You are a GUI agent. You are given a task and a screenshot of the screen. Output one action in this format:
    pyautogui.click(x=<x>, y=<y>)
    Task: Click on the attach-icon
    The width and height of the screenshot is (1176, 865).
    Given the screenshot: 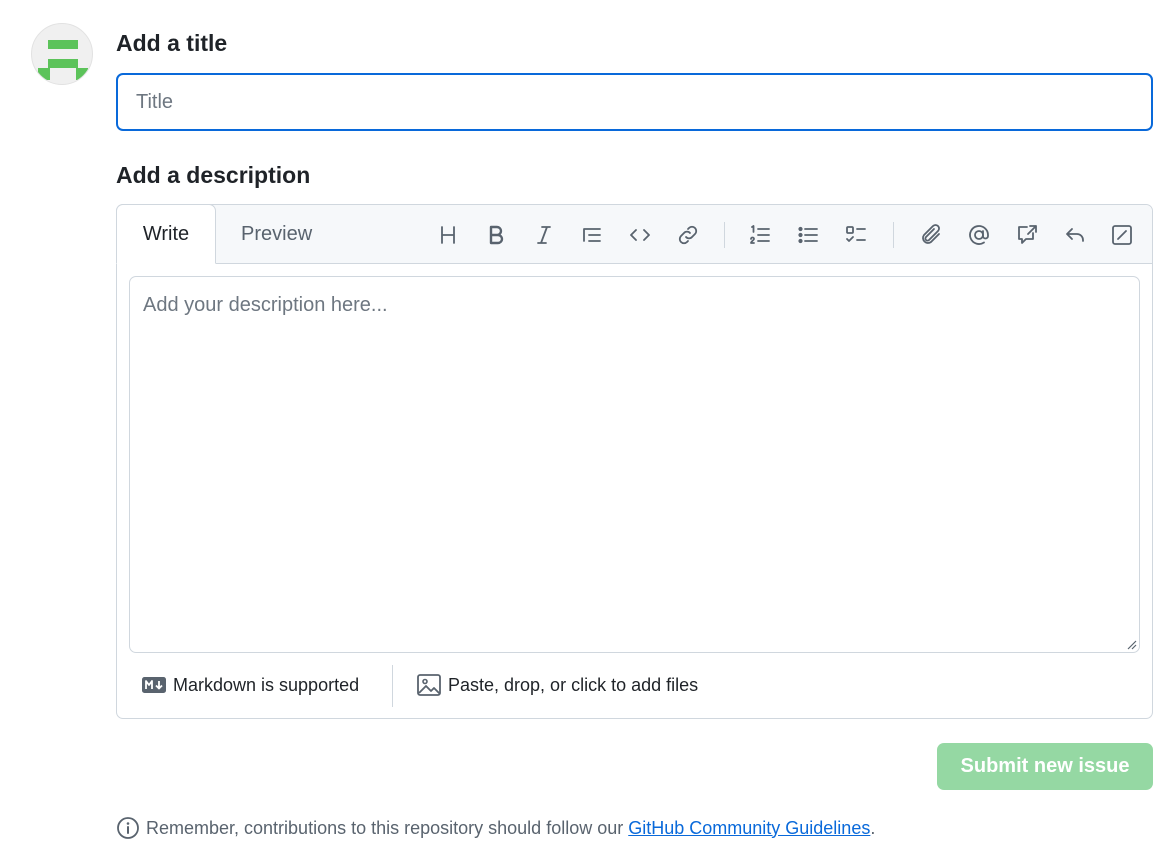 What is the action you would take?
    pyautogui.click(x=931, y=235)
    